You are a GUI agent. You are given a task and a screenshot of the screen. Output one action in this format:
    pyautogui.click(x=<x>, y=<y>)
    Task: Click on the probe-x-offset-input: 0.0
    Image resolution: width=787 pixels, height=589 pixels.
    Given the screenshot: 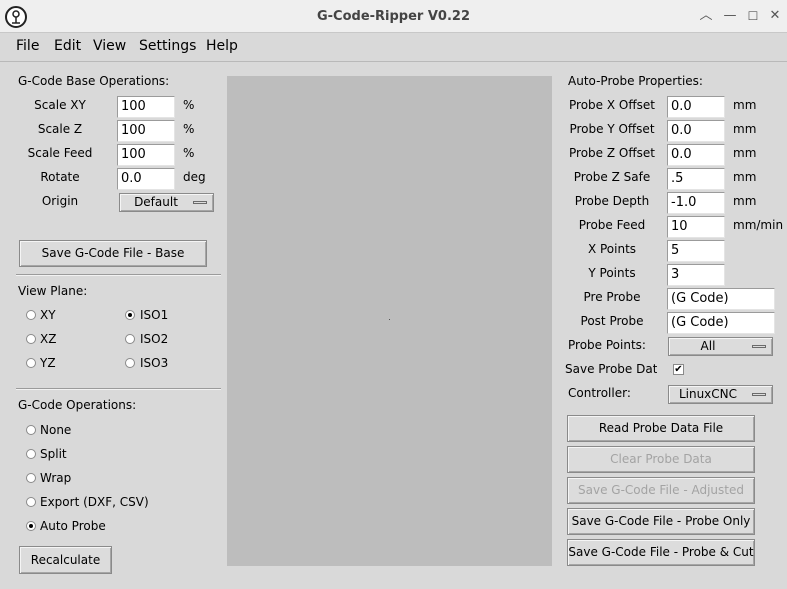 What is the action you would take?
    pyautogui.click(x=696, y=107)
    